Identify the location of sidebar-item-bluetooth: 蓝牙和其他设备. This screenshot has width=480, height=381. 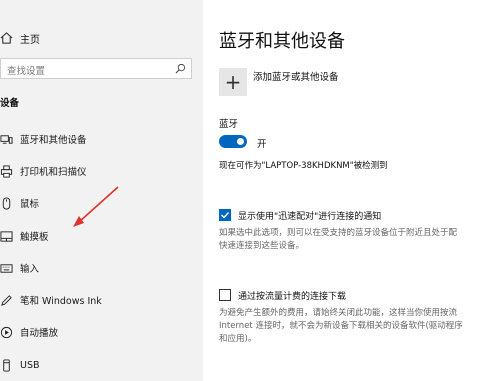
(100, 139).